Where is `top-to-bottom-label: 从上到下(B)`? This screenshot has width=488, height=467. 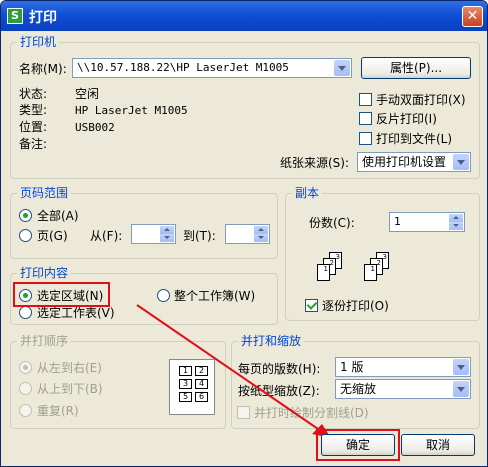 top-to-bottom-label: 从上到下(B) is located at coordinates (70, 389).